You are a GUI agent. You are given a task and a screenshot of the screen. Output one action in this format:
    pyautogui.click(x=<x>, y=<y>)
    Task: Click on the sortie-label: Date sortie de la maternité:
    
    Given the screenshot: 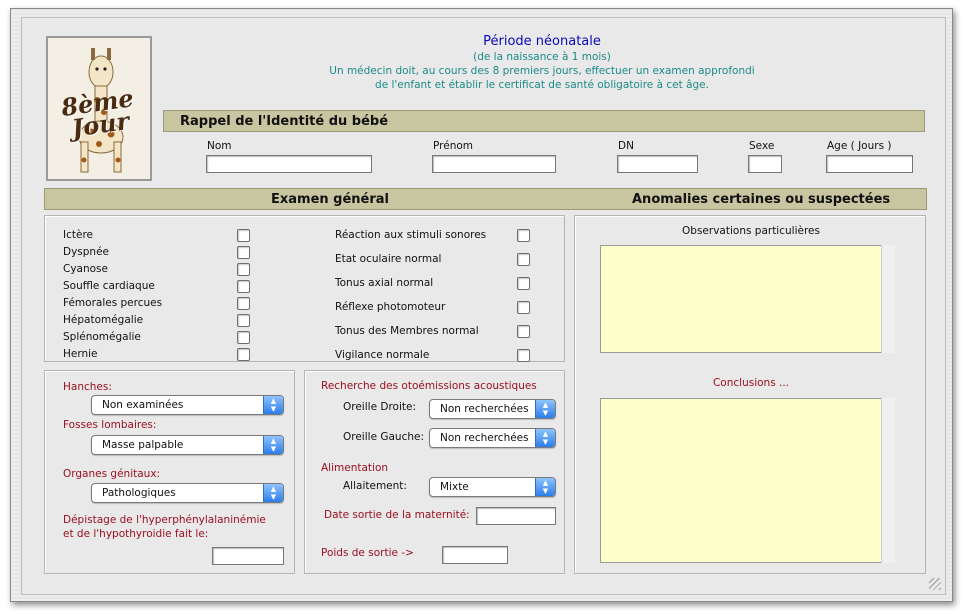 What is the action you would take?
    pyautogui.click(x=397, y=515)
    